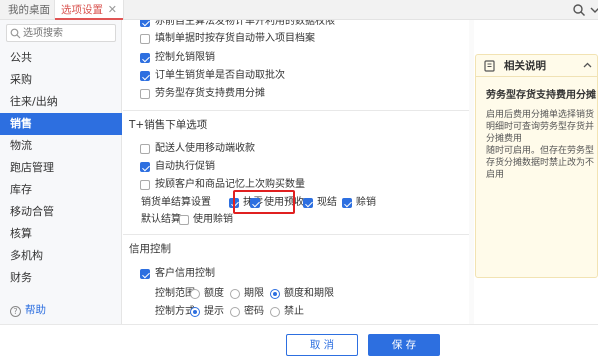  I want to click on option-labor-cost-label: 劳务型存货支持费用分摊, so click(210, 93).